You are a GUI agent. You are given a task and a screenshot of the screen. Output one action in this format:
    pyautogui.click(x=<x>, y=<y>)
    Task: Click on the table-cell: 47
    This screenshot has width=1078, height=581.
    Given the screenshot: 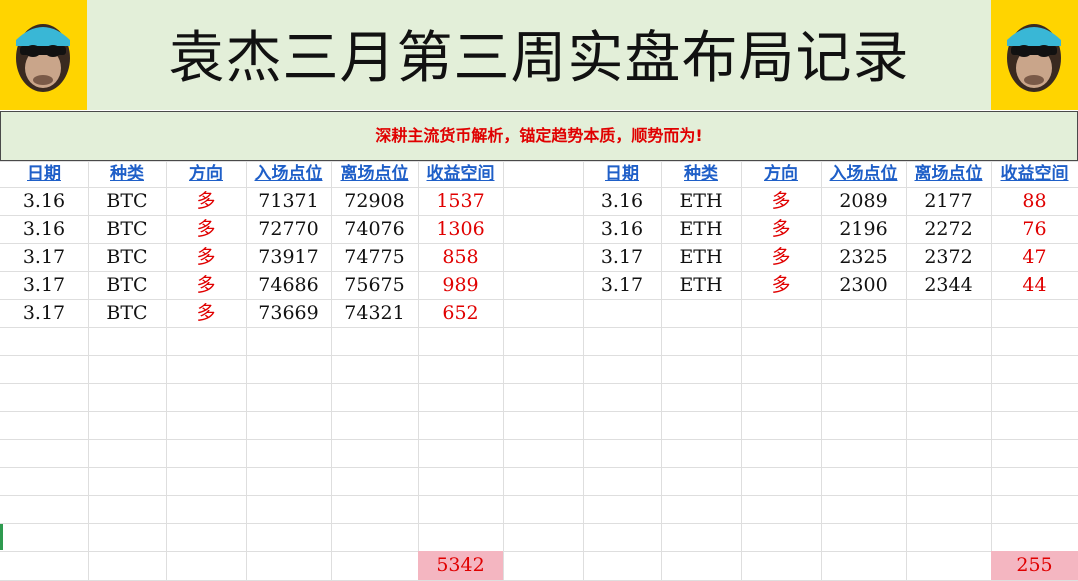 What is the action you would take?
    pyautogui.click(x=1034, y=257)
    